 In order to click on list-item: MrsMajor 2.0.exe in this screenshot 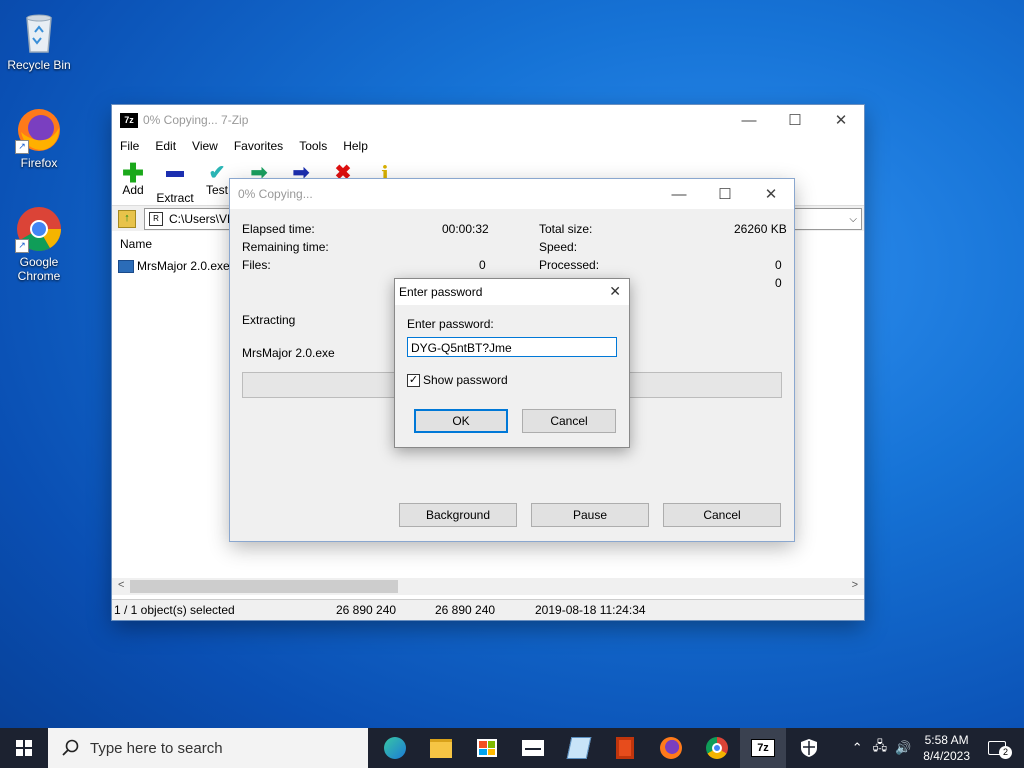, I will do `click(174, 266)`.